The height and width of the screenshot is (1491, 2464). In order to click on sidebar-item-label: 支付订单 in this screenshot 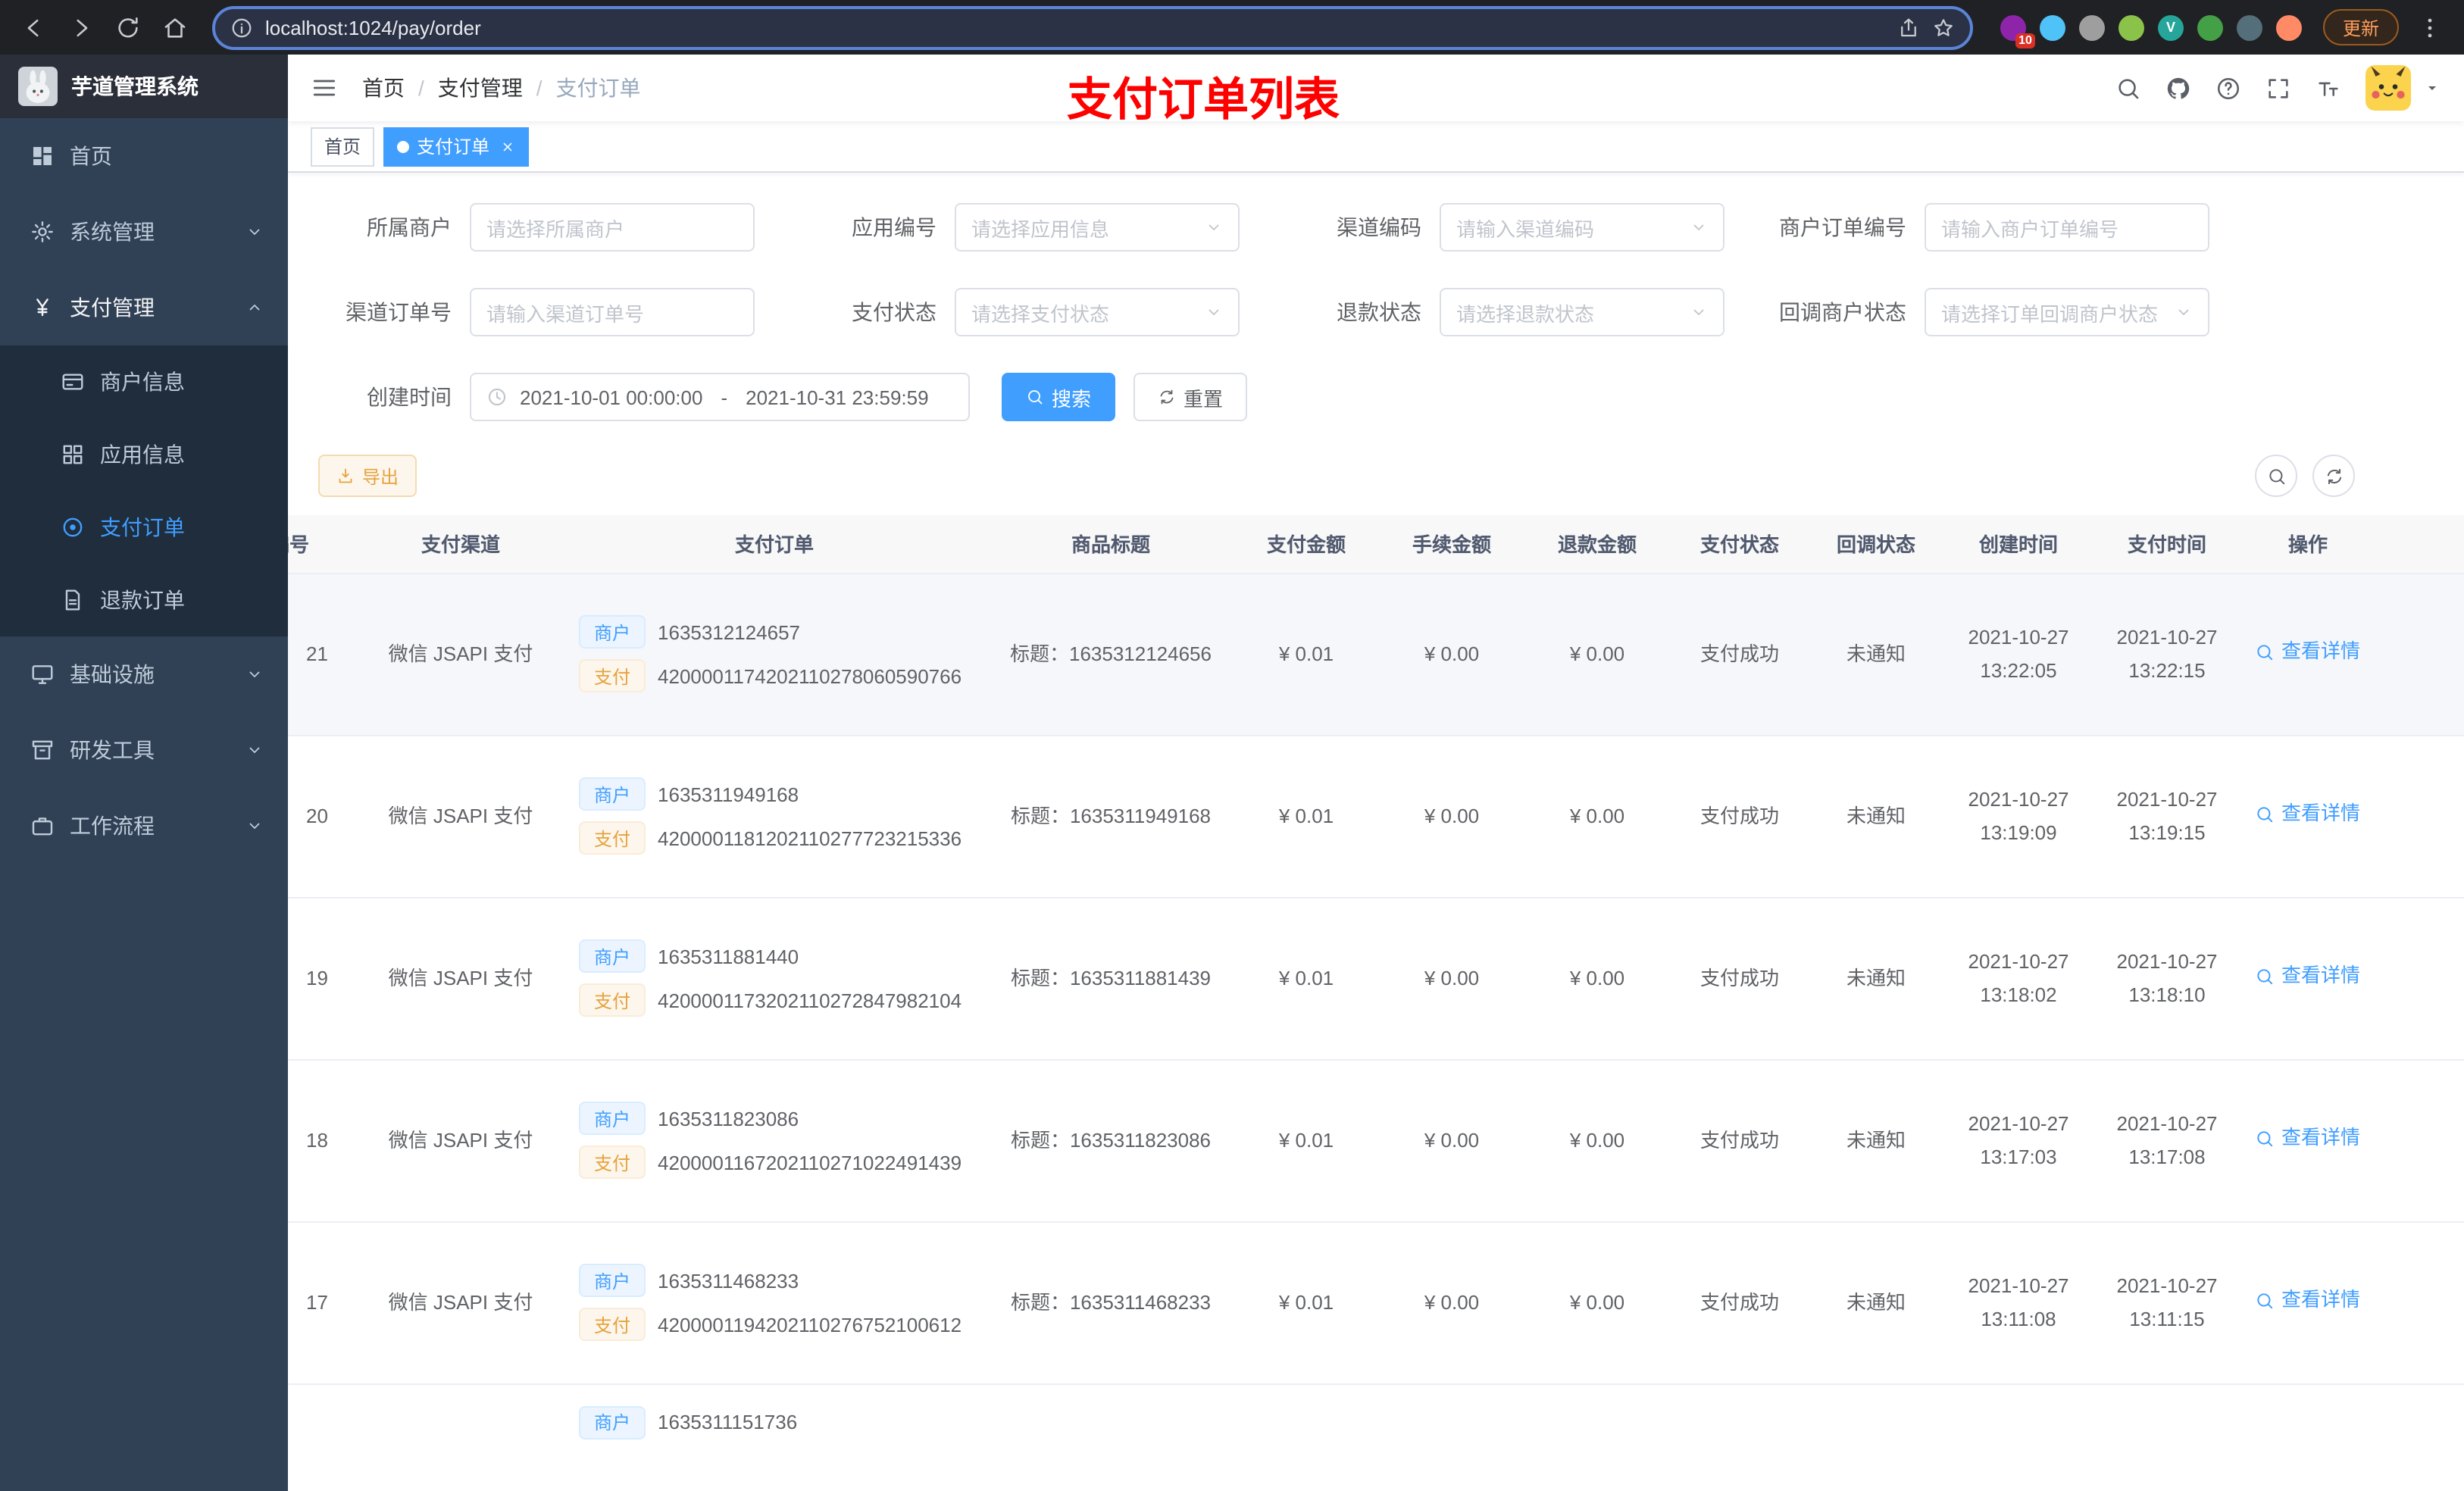, I will do `click(142, 527)`.